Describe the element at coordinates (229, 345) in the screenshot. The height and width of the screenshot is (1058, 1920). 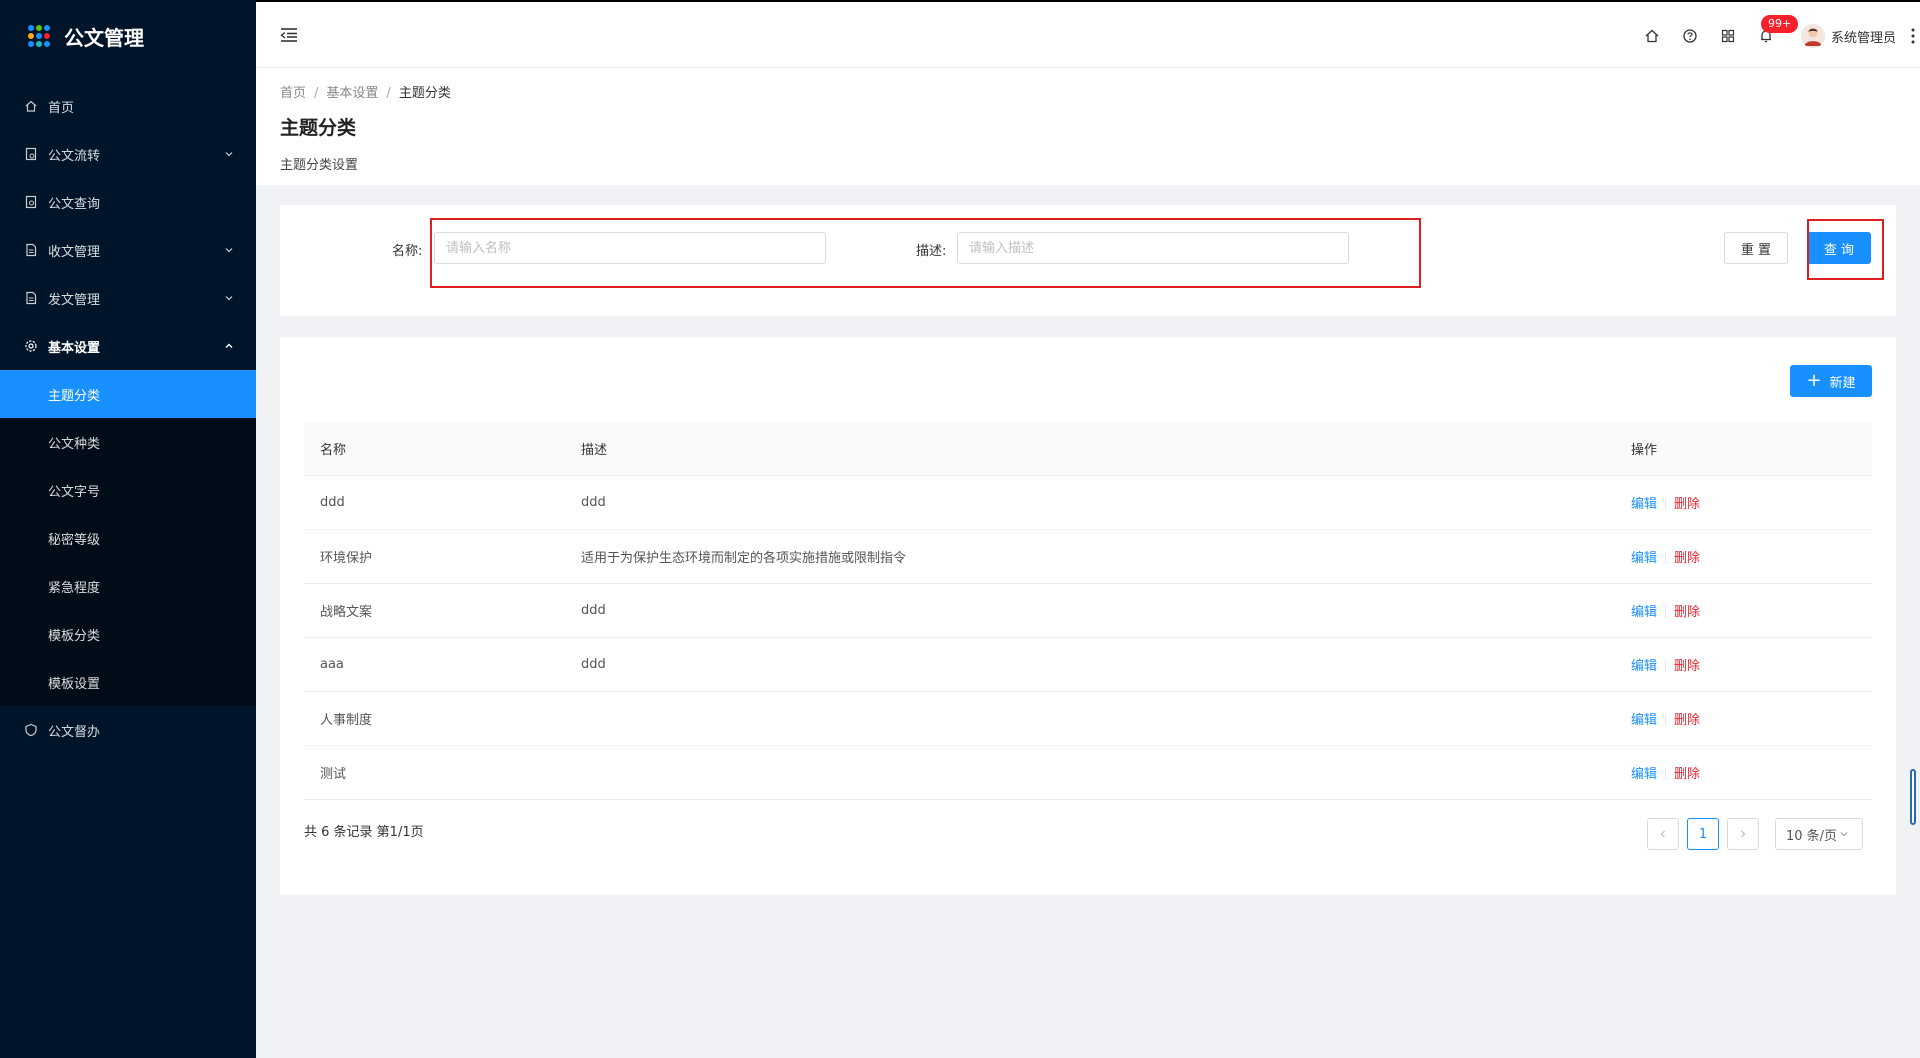
I see `chevron-up-icon` at that location.